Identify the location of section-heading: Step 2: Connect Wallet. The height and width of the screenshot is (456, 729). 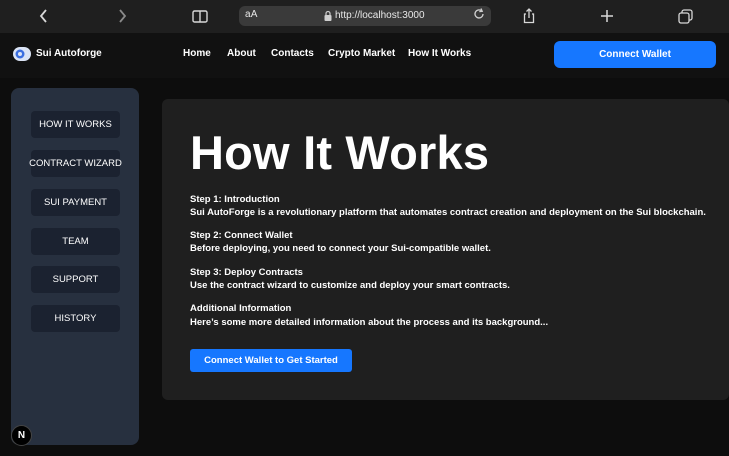
(241, 235).